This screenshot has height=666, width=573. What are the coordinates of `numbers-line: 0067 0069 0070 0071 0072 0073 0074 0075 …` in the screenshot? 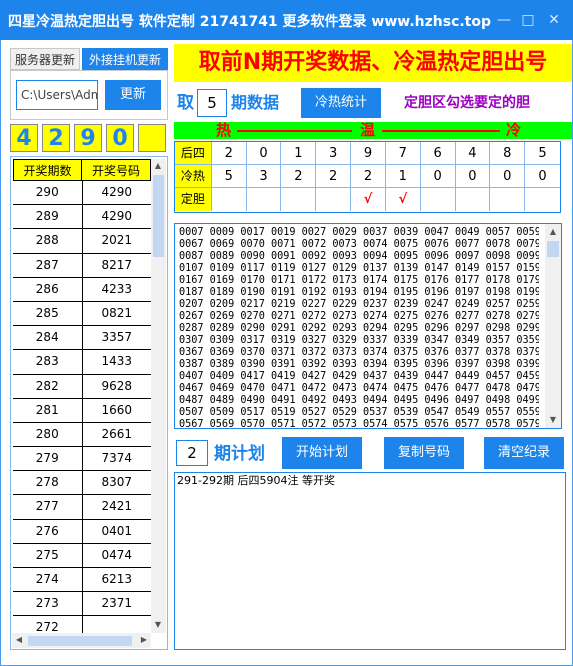 It's located at (359, 244).